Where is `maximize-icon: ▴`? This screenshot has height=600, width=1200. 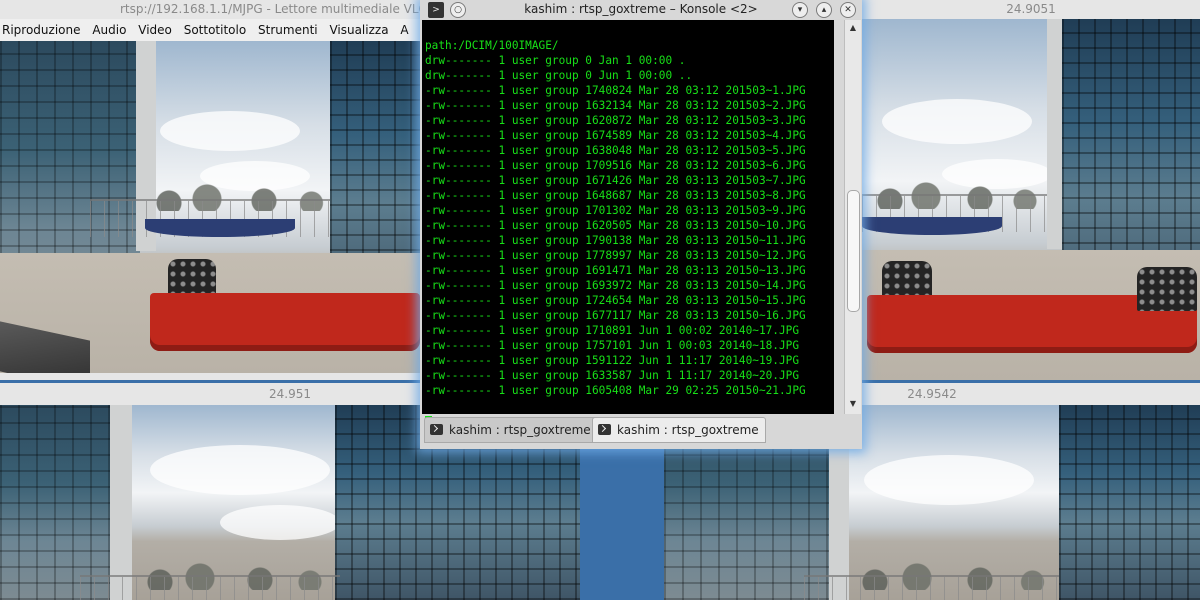 maximize-icon: ▴ is located at coordinates (824, 10).